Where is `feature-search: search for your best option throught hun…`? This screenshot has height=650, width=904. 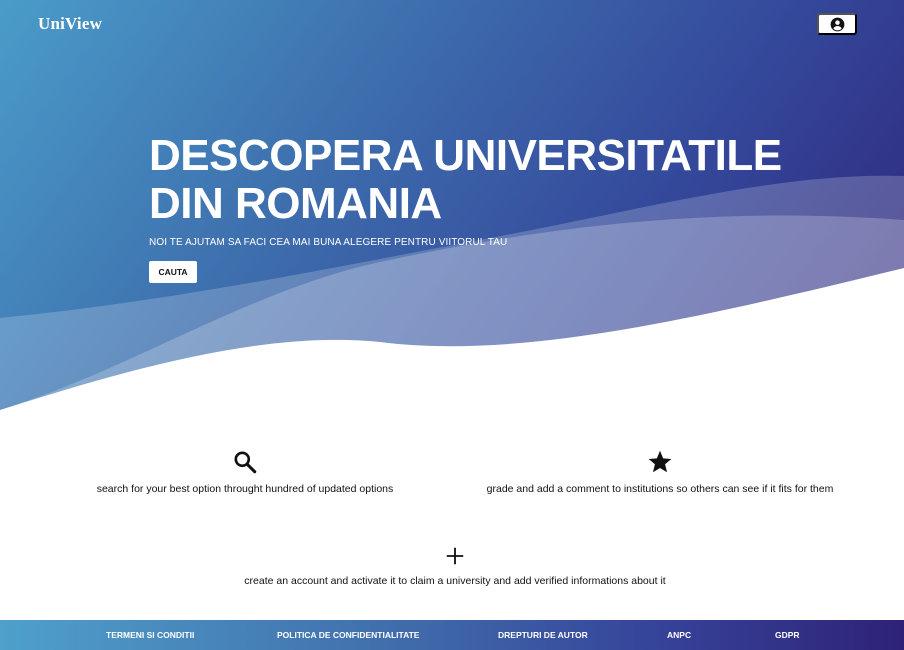 feature-search: search for your best option throught hun… is located at coordinates (245, 472).